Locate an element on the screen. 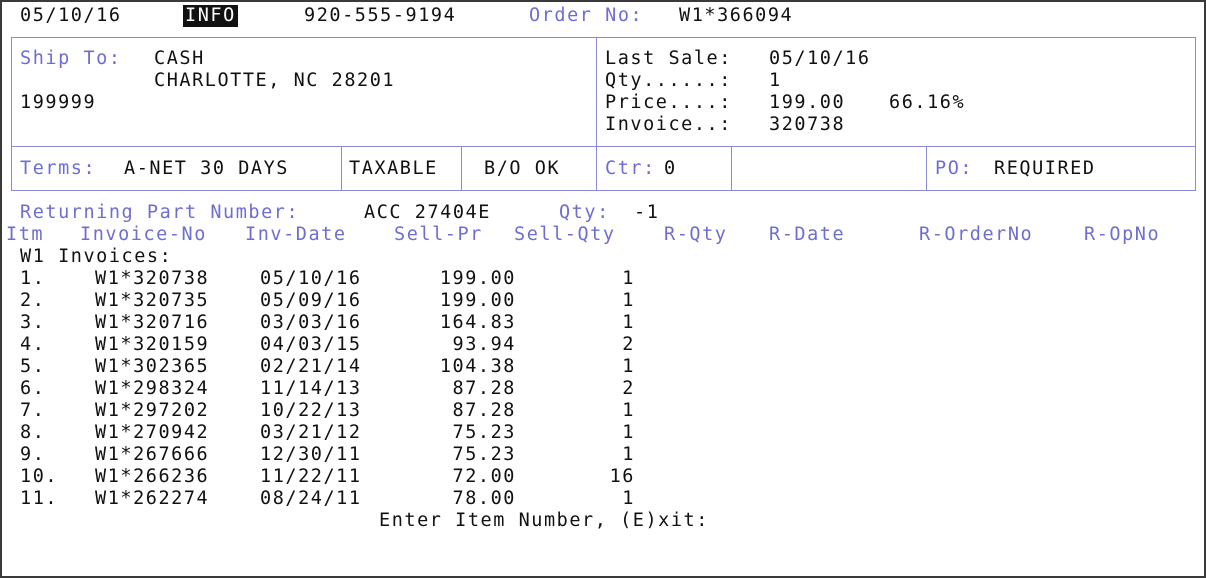  ctr-value: 0 is located at coordinates (670, 168).